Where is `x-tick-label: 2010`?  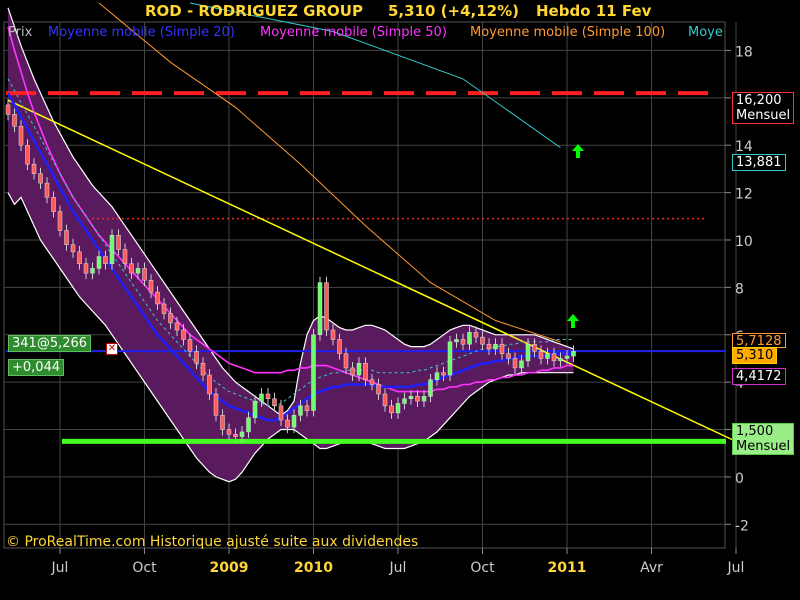 x-tick-label: 2010 is located at coordinates (313, 568).